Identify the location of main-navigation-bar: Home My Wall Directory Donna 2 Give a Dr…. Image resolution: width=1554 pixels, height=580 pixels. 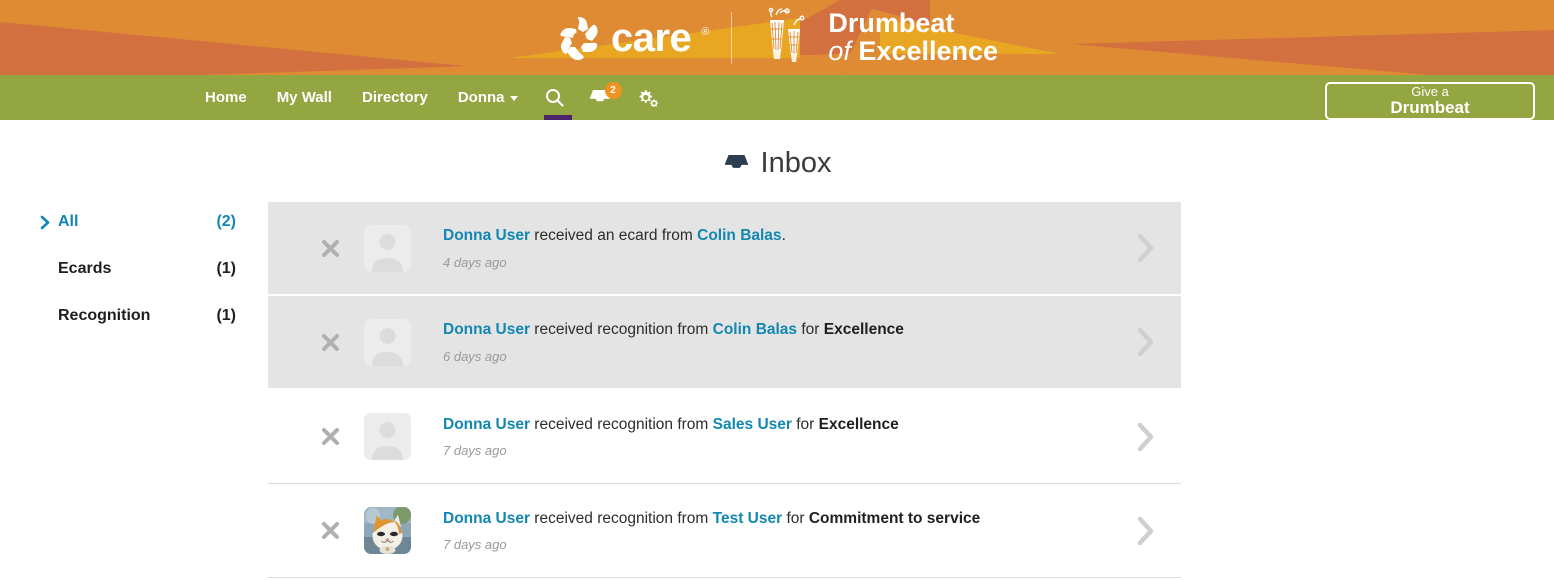
(777, 97).